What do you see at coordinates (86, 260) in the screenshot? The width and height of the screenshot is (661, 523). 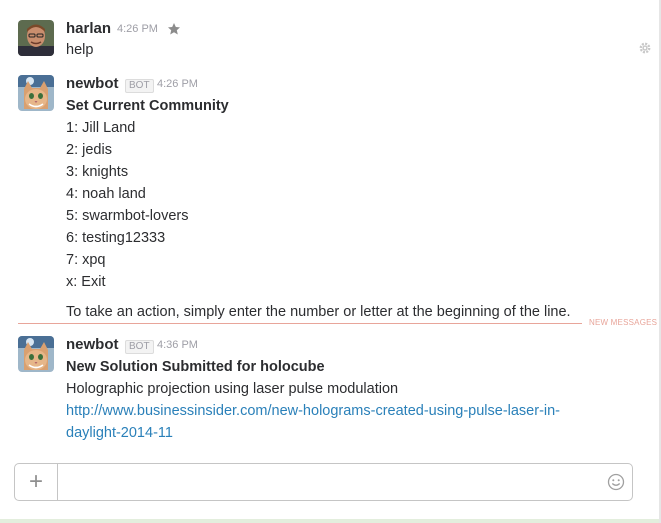 I see `list-item: 7: xpq` at bounding box center [86, 260].